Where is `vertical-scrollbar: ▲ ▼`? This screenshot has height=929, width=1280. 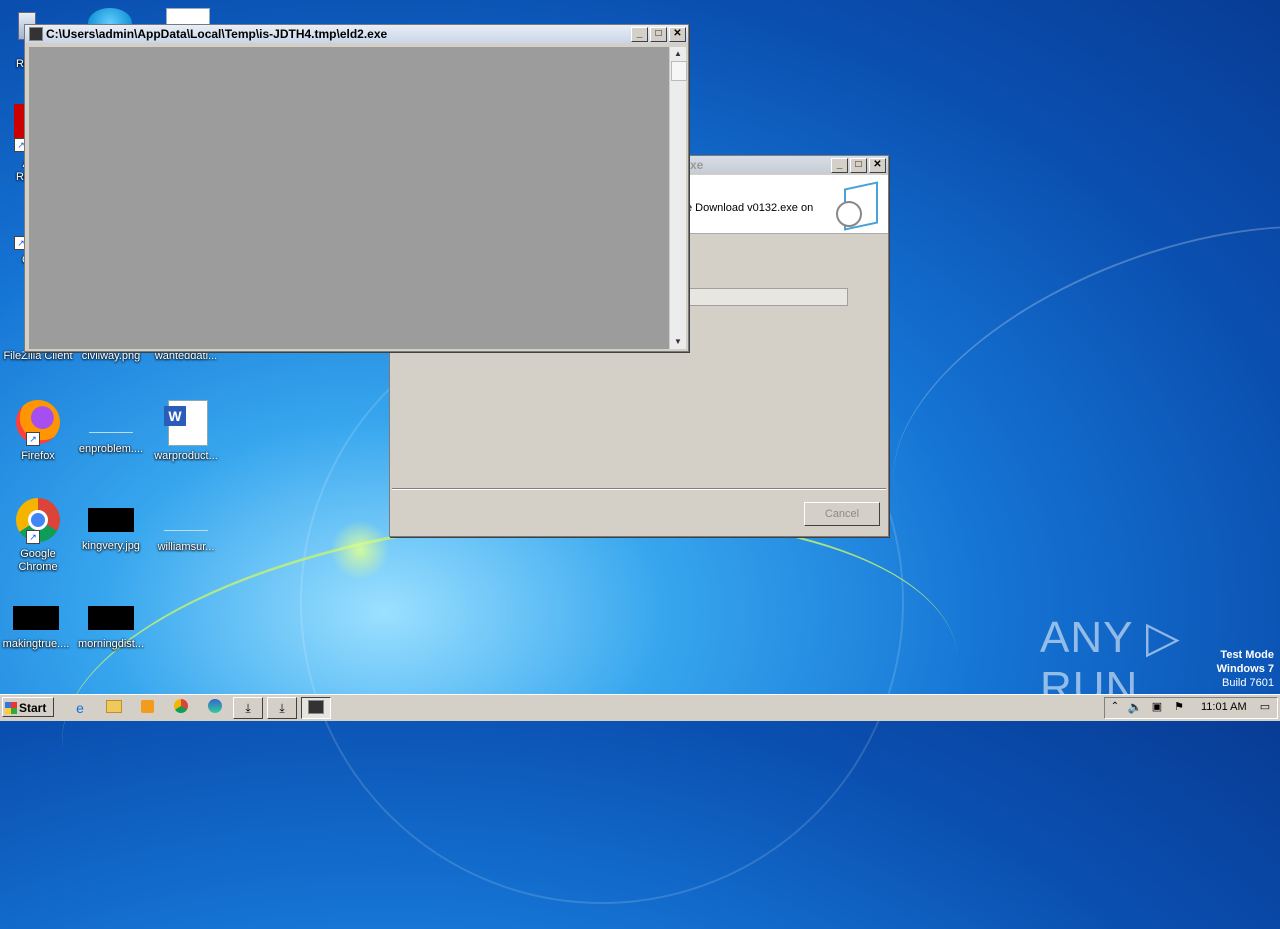
vertical-scrollbar: ▲ ▼ is located at coordinates (678, 198).